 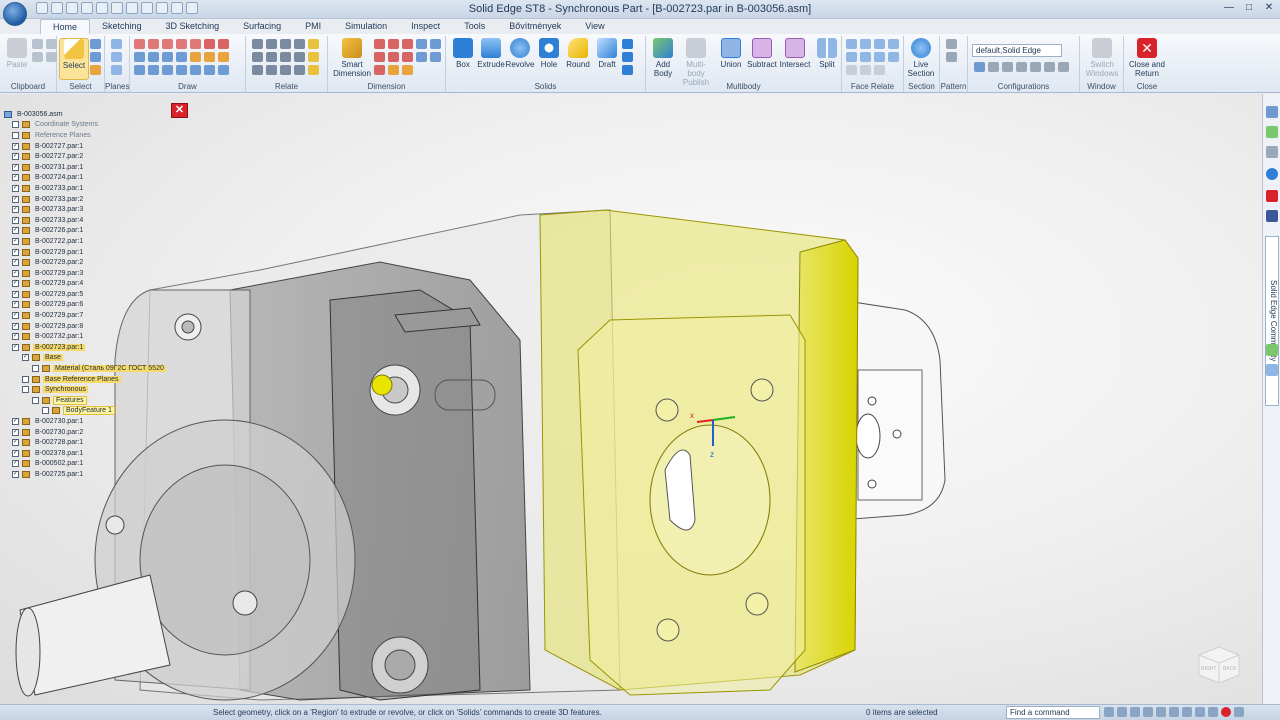 I want to click on configuration-select: default,Solid Edge, so click(x=1017, y=50).